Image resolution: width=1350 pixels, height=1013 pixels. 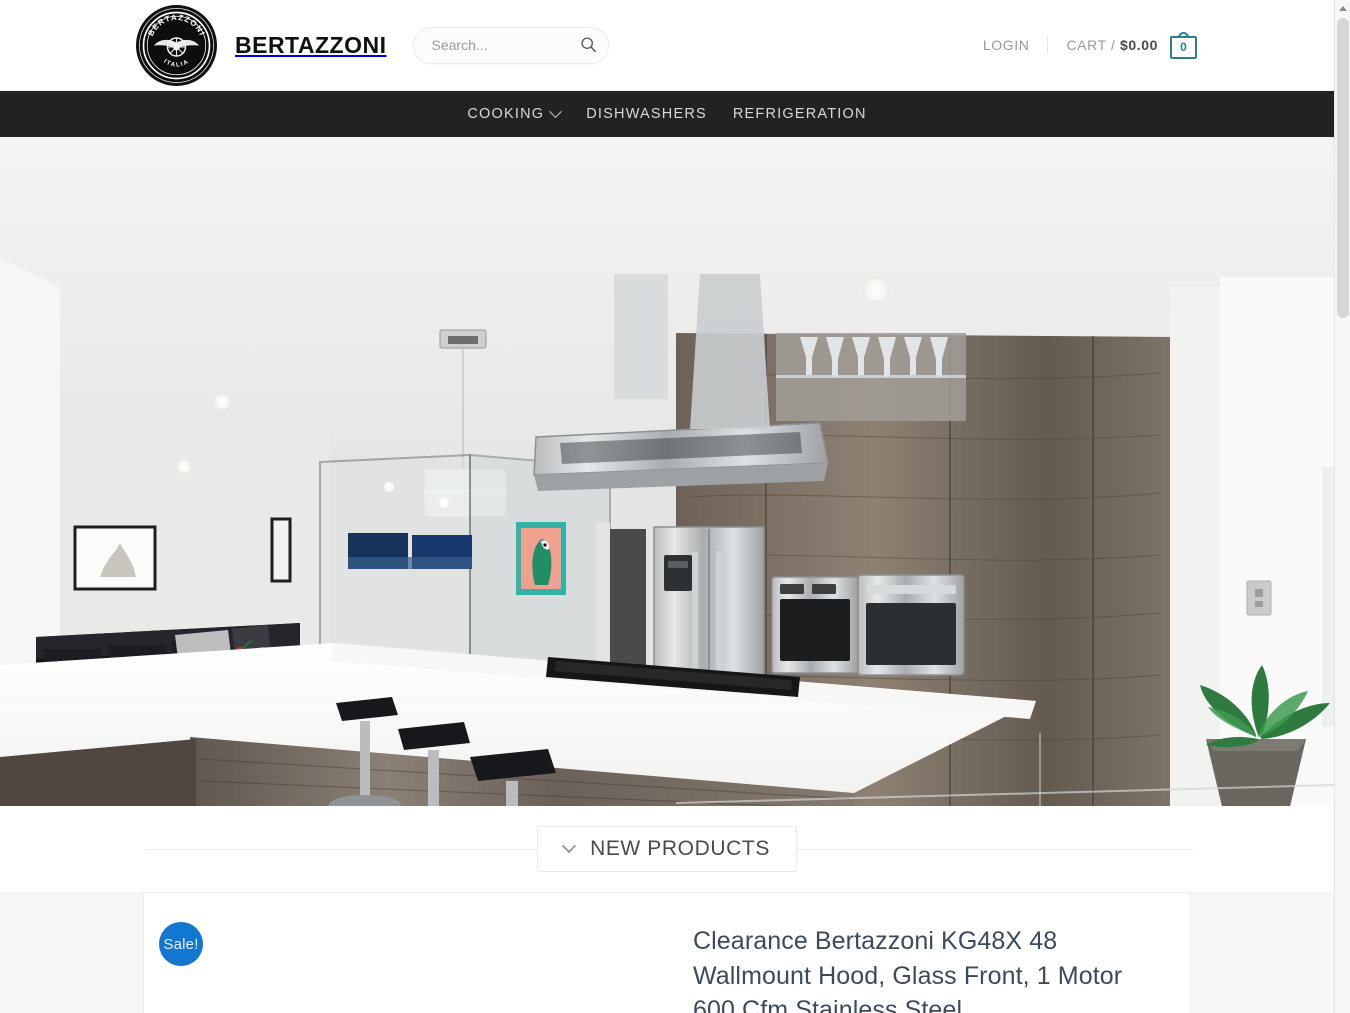 I want to click on site-logo-link: BERTAZZONI ITALIA BERTAZZONI, so click(x=261, y=45).